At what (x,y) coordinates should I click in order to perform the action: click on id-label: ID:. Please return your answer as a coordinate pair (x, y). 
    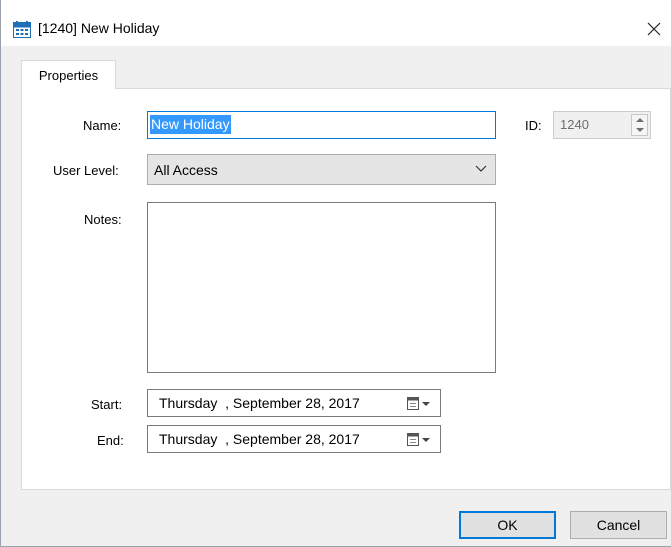
    Looking at the image, I should click on (533, 125).